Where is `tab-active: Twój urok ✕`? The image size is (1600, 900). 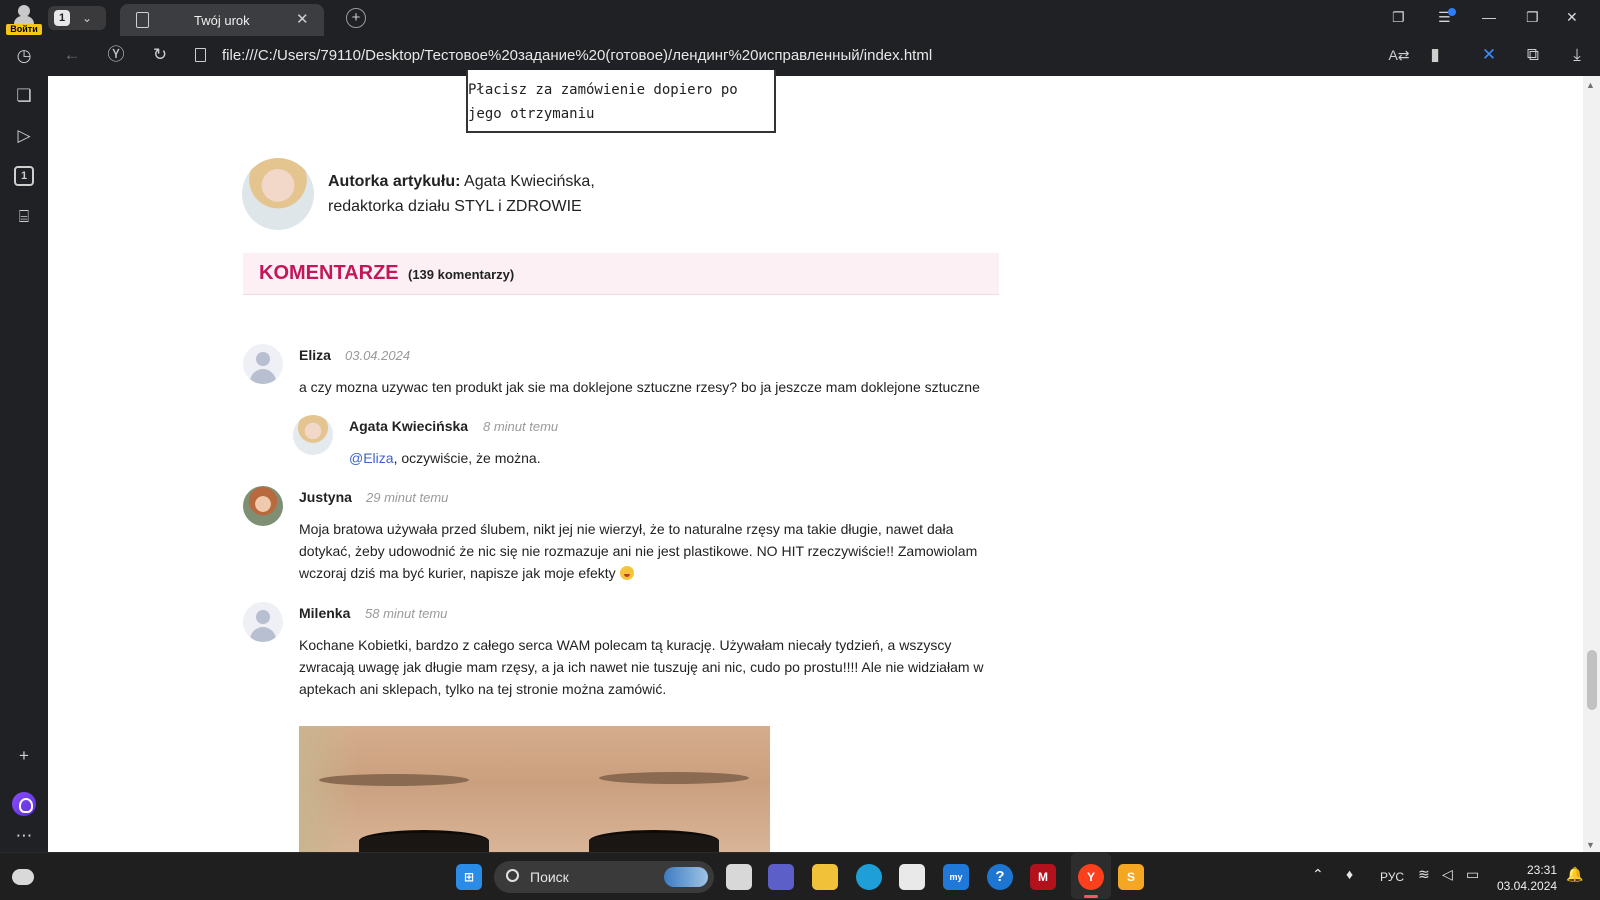
tab-active: Twój urok ✕ is located at coordinates (222, 20).